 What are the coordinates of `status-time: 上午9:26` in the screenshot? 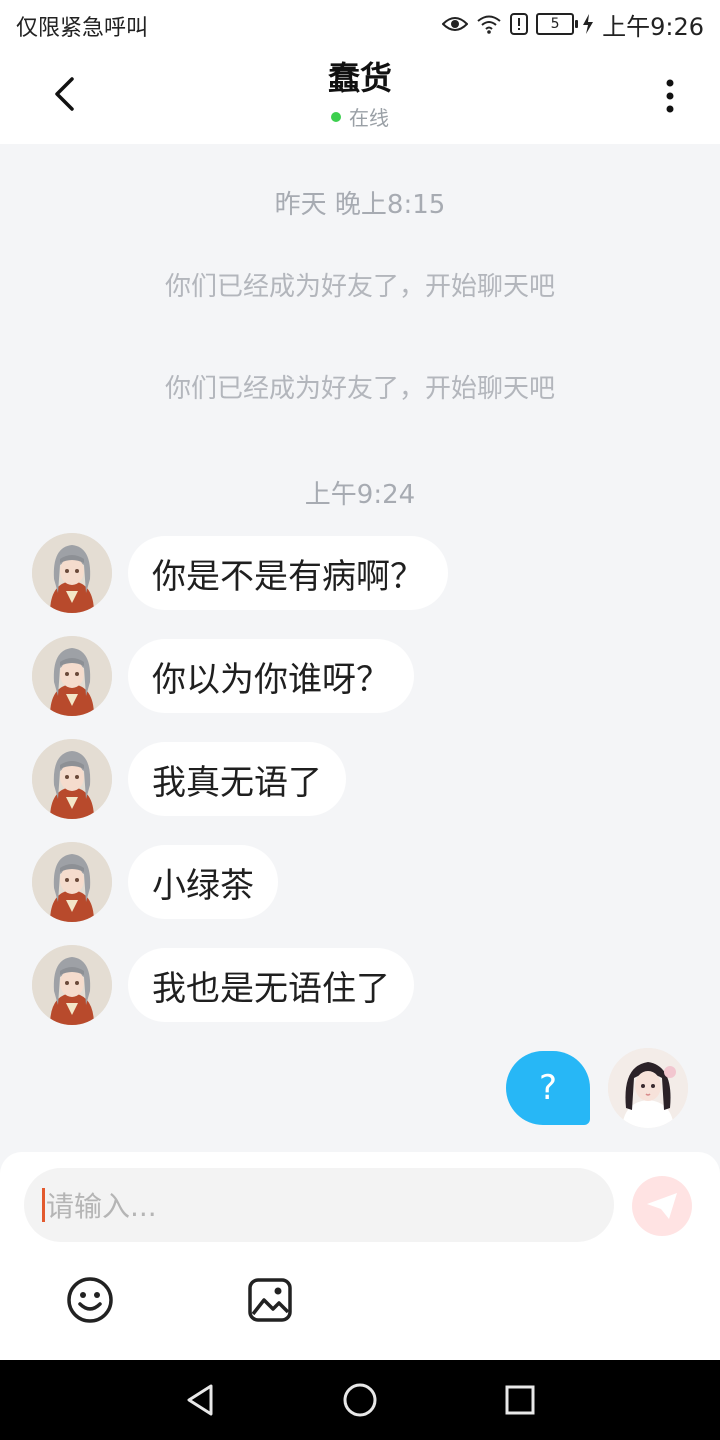 It's located at (653, 26).